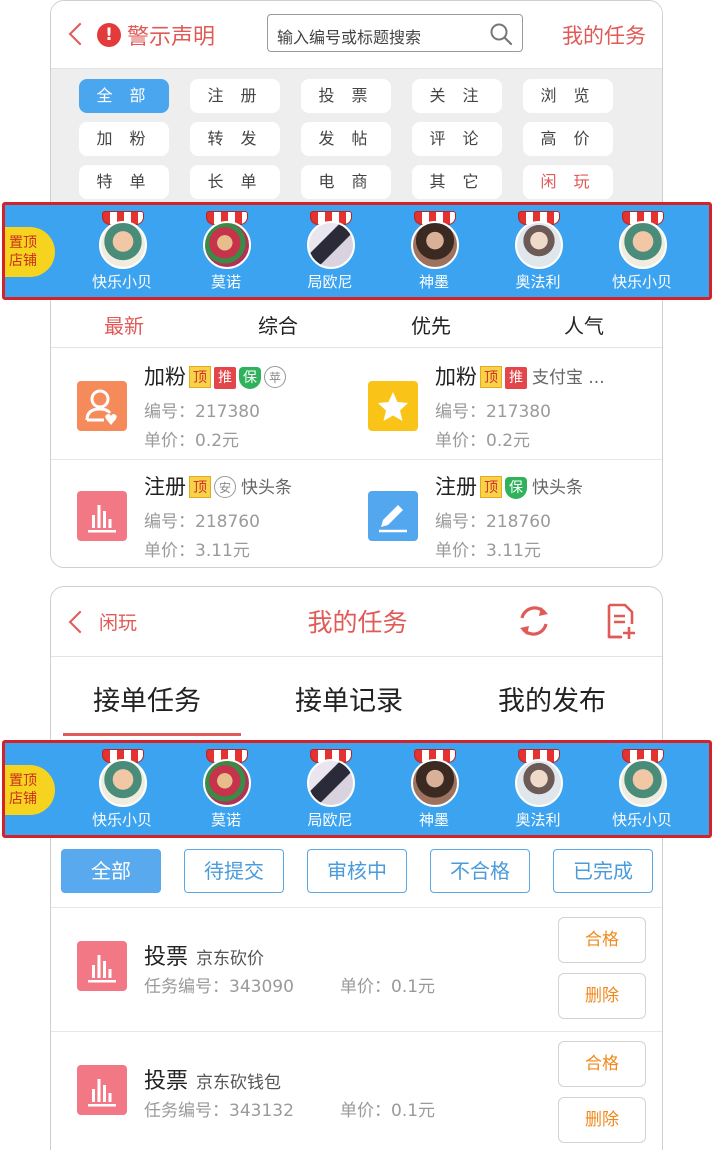 This screenshot has height=1150, width=715. Describe the element at coordinates (568, 96) in the screenshot. I see `category-browse: 浏 览` at that location.